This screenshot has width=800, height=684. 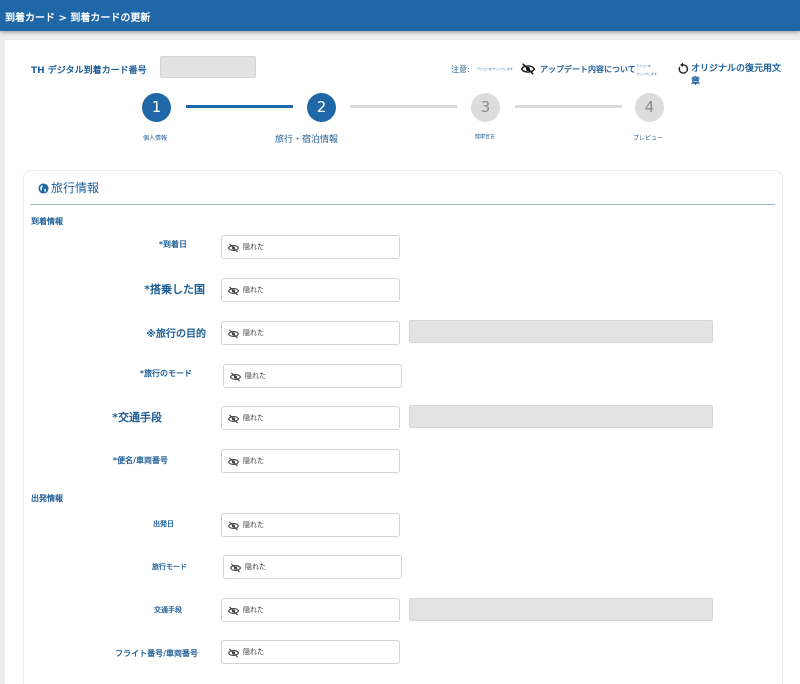 What do you see at coordinates (310, 333) in the screenshot?
I see `travel-purpose-field: 隠れた` at bounding box center [310, 333].